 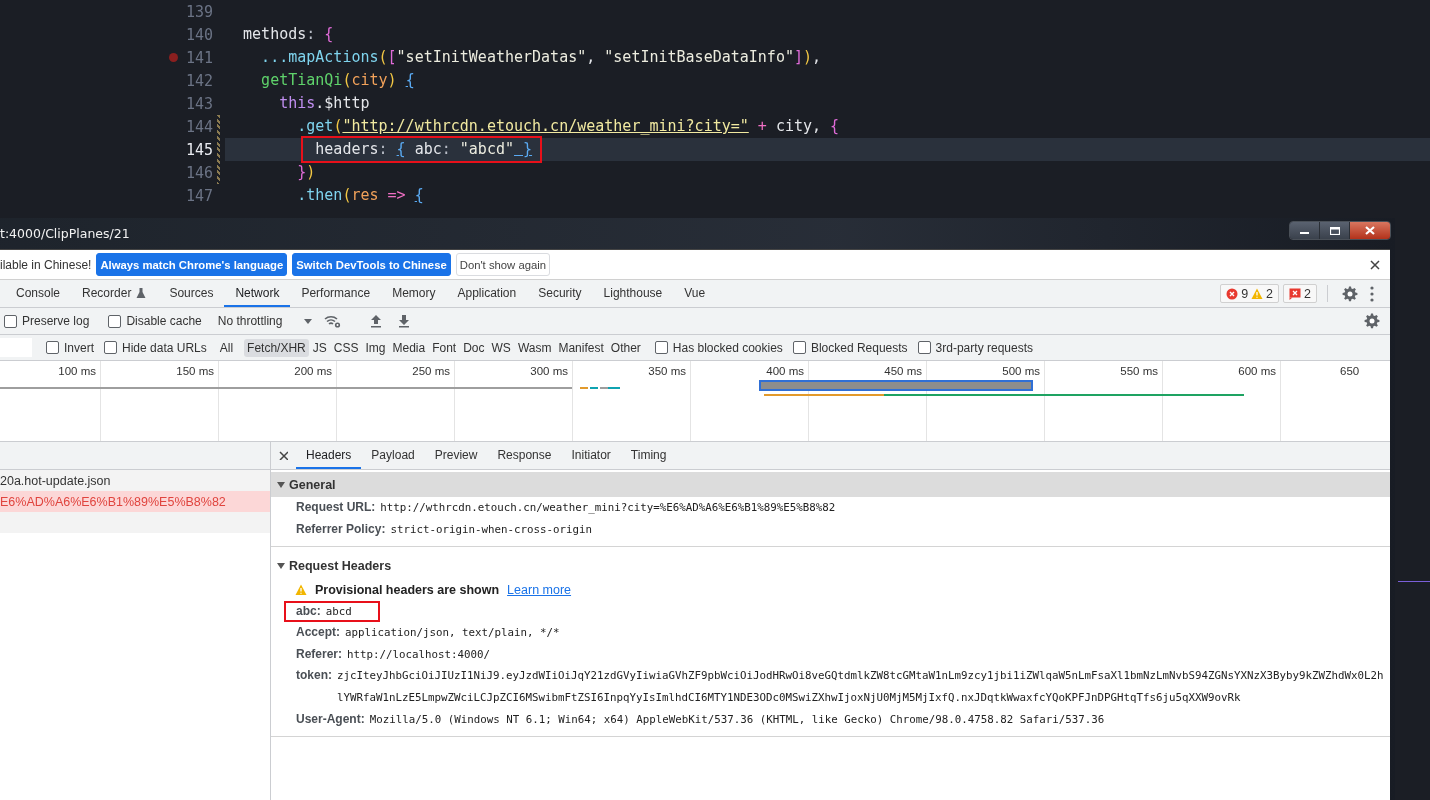 What do you see at coordinates (414, 293) in the screenshot?
I see `panel-tab: Memory` at bounding box center [414, 293].